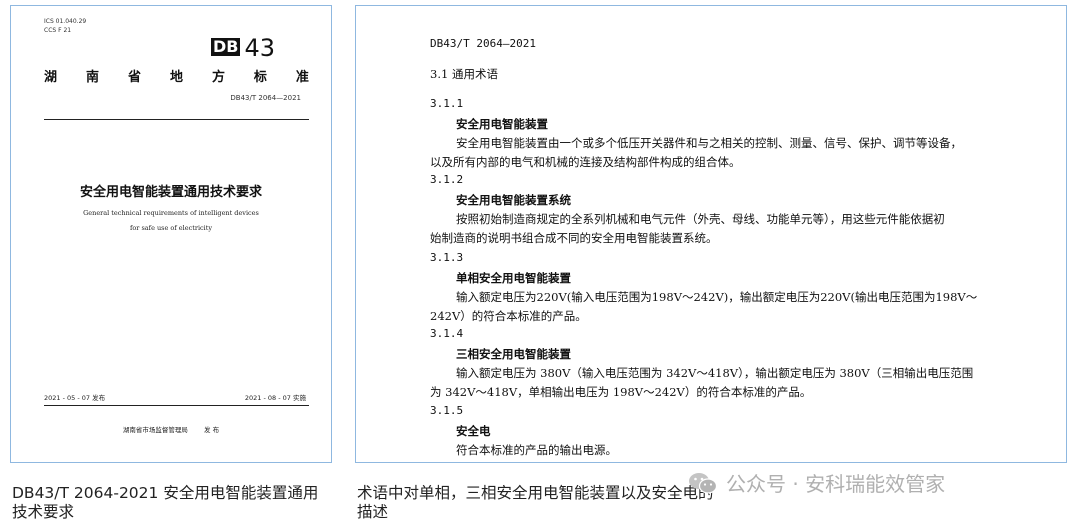 The image size is (1080, 524). Describe the element at coordinates (447, 179) in the screenshot. I see `term-number: 3.1.2` at that location.